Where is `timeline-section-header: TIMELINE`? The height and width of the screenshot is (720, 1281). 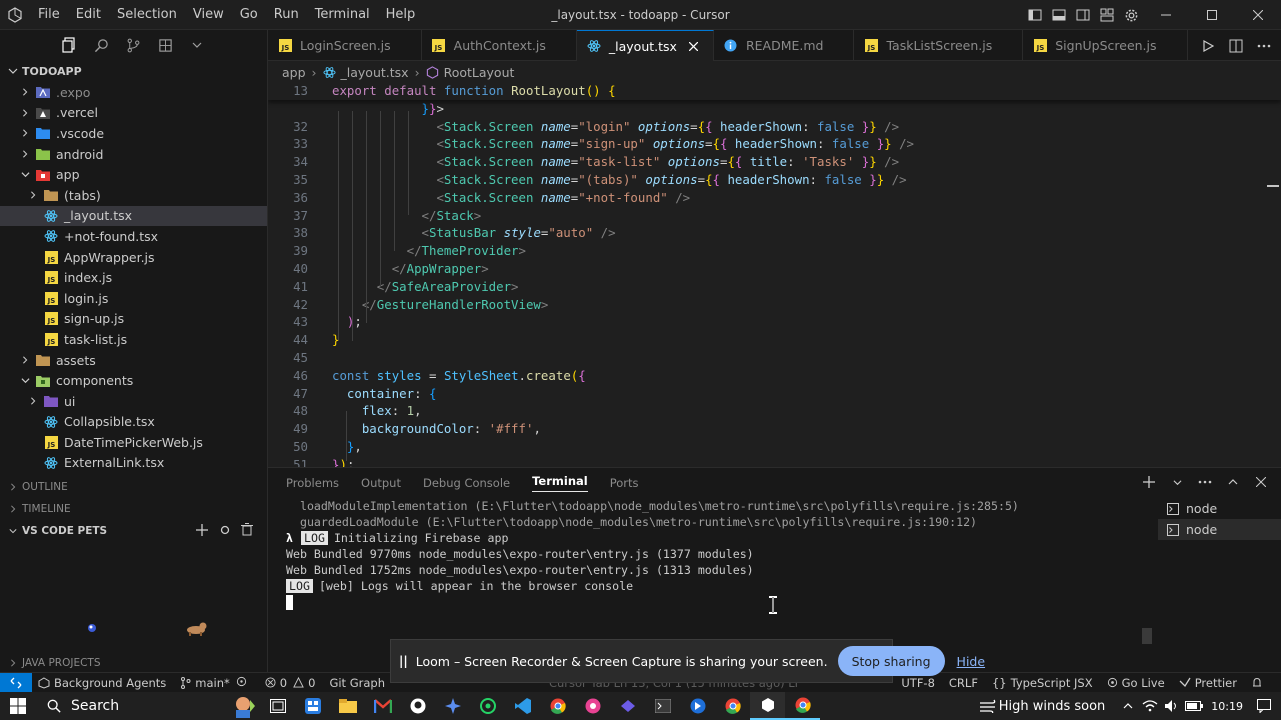 timeline-section-header: TIMELINE is located at coordinates (134, 509).